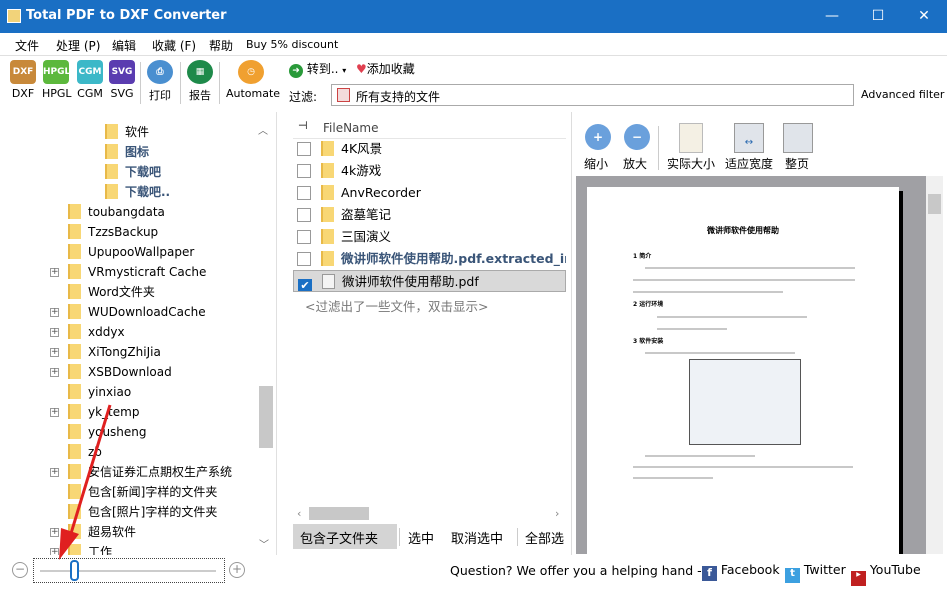  What do you see at coordinates (114, 352) in the screenshot?
I see `tree-item: XiTongZhiJia` at bounding box center [114, 352].